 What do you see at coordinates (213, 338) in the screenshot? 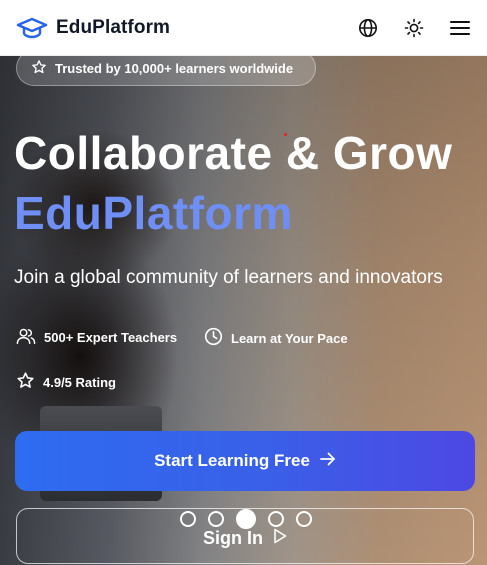
I see `clock-icon` at bounding box center [213, 338].